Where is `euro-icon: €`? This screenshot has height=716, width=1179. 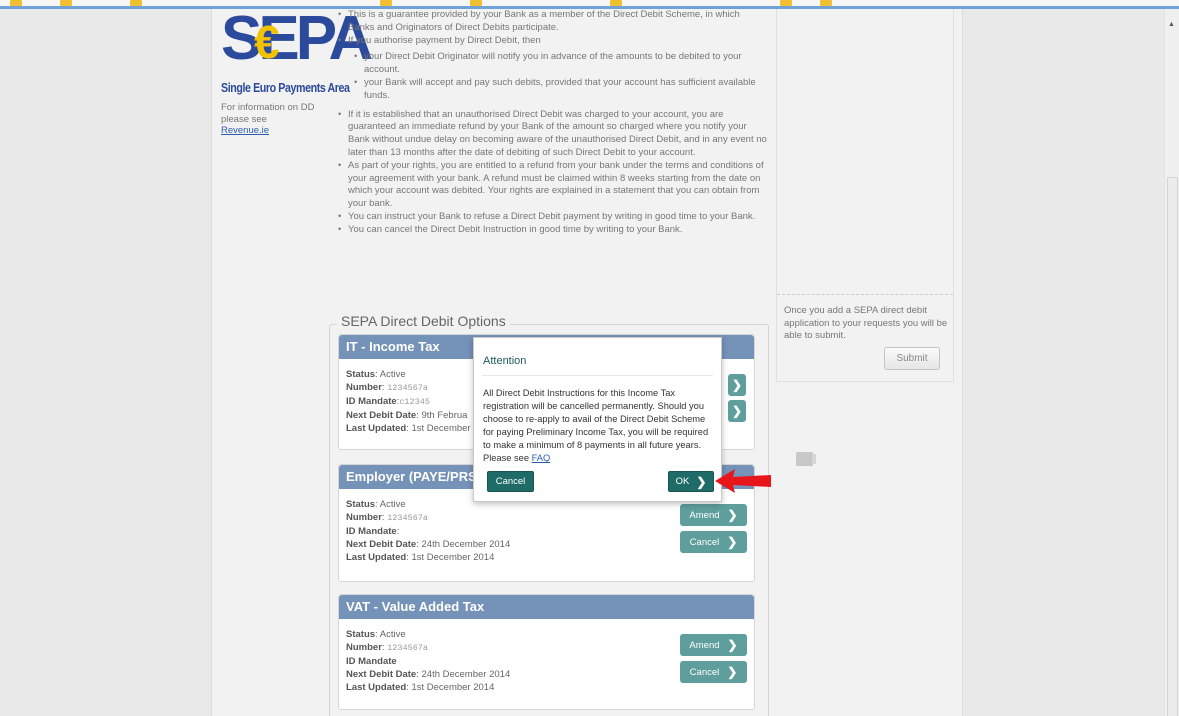
euro-icon: € is located at coordinates (267, 42).